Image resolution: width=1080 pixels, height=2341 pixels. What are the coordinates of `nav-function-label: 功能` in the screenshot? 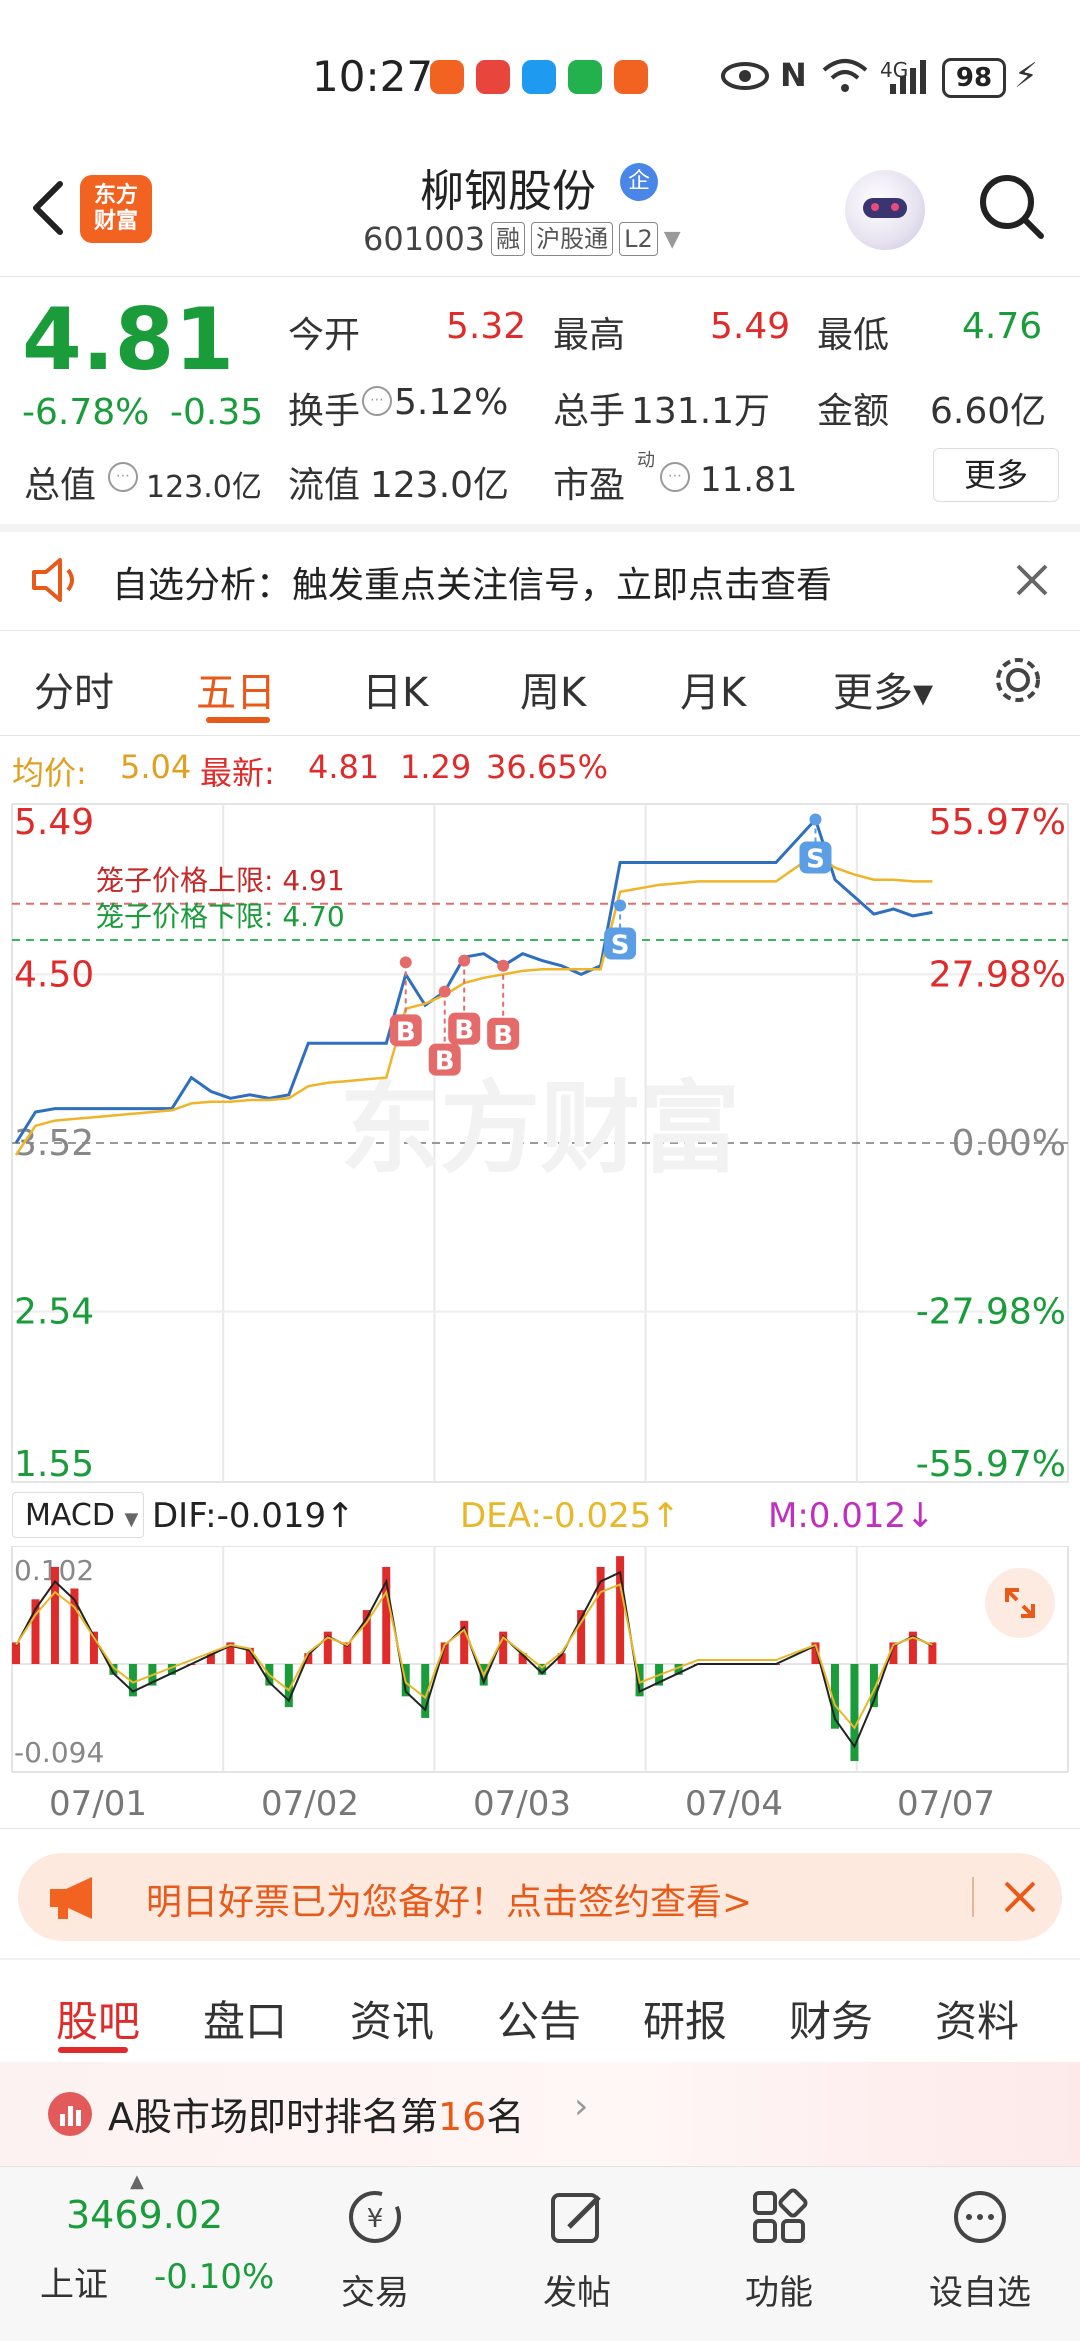 It's located at (779, 2293).